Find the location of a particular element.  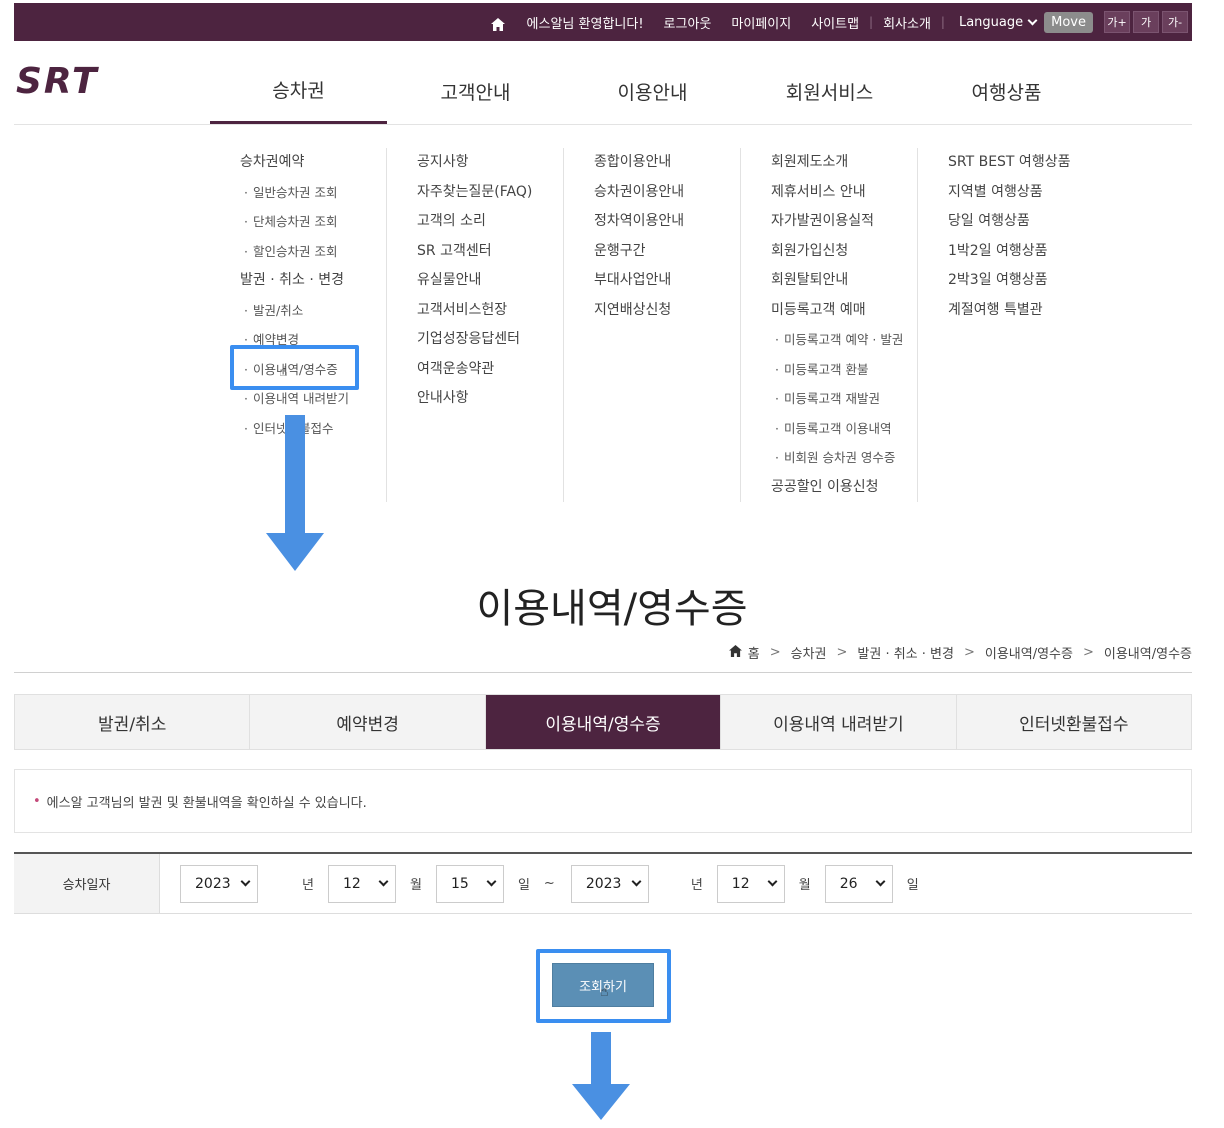

mega-menu-subitem: 일반승차권 조회 is located at coordinates (313, 193).